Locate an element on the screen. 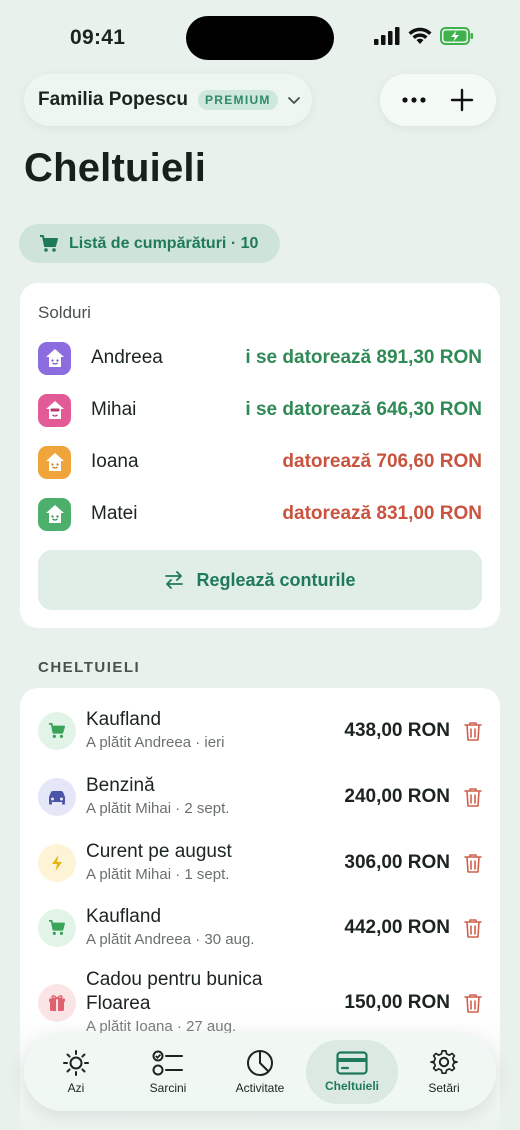 This screenshot has width=520, height=1130. family-selector: Familia Popescu PREMIUM is located at coordinates (168, 100).